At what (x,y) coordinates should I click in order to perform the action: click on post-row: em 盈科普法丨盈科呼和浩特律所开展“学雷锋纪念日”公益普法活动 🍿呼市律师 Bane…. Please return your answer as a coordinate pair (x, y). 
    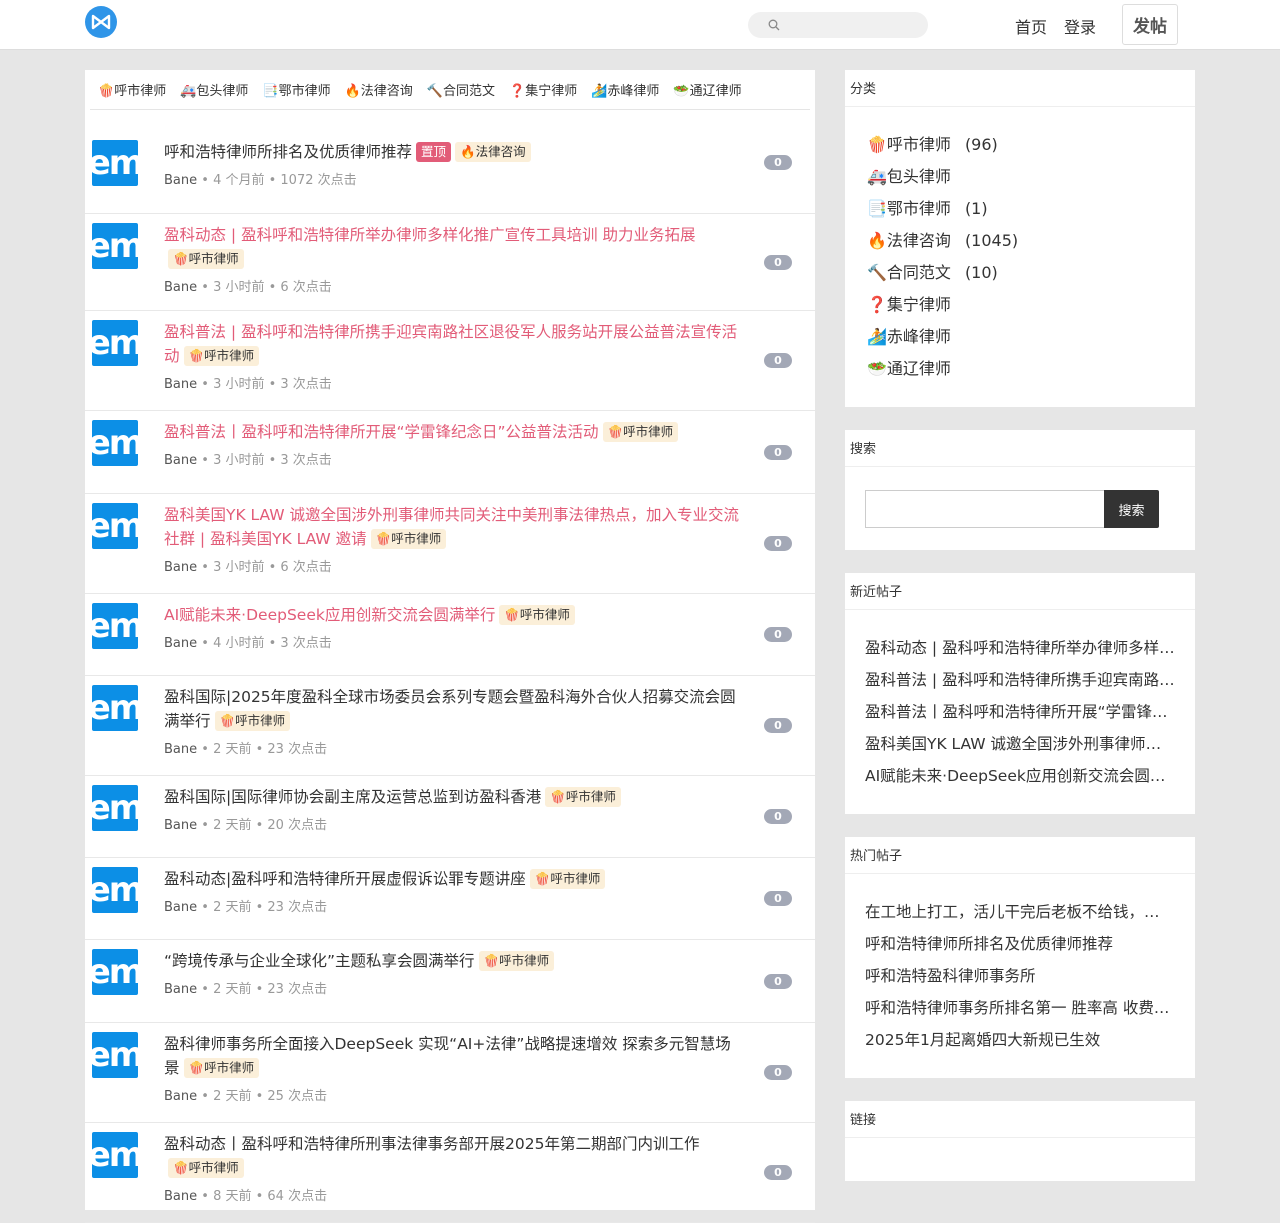
    Looking at the image, I should click on (450, 452).